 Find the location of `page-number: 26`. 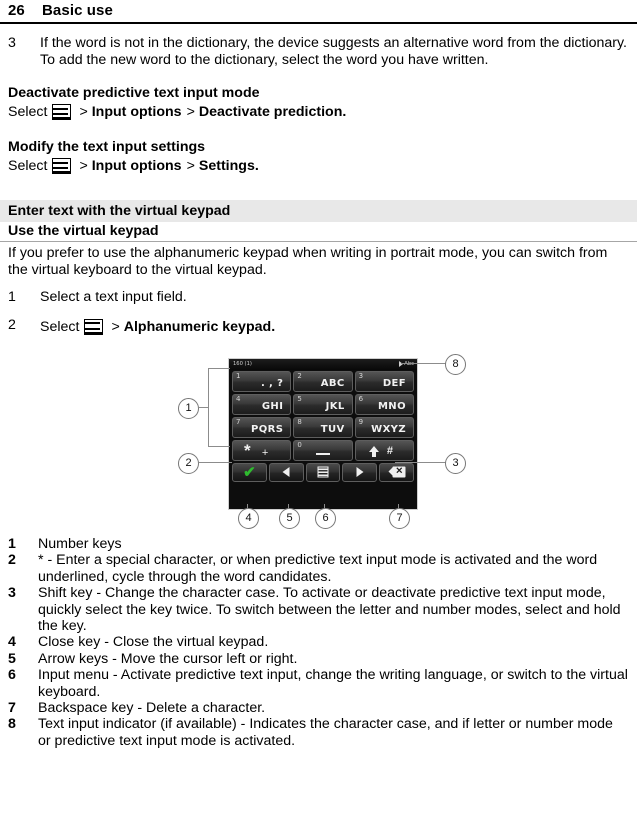

page-number: 26 is located at coordinates (16, 10).